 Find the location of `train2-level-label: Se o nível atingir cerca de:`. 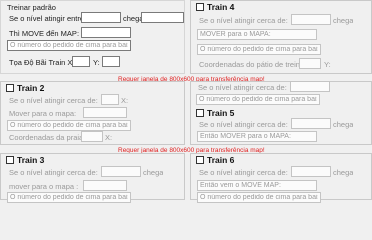

train2-level-label: Se o nível atingir cerca de: is located at coordinates (53, 100).